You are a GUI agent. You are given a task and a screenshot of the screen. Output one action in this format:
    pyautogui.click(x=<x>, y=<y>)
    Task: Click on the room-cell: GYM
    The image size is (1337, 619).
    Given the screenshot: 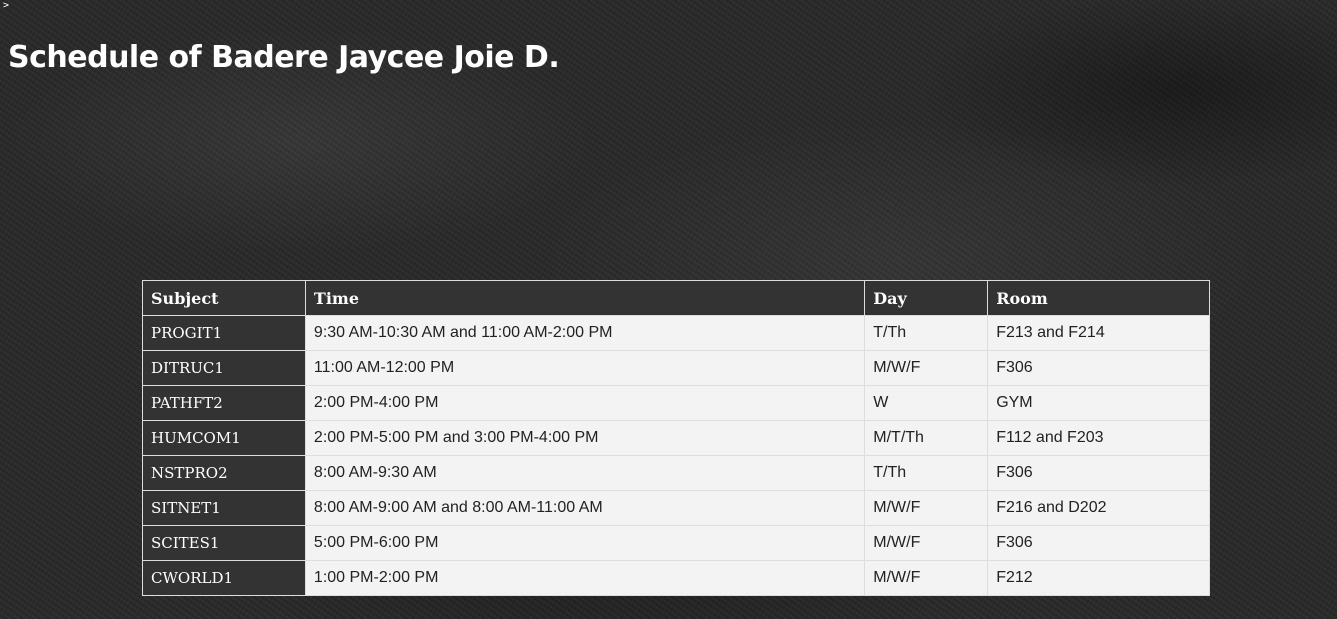 What is the action you would take?
    pyautogui.click(x=1098, y=403)
    